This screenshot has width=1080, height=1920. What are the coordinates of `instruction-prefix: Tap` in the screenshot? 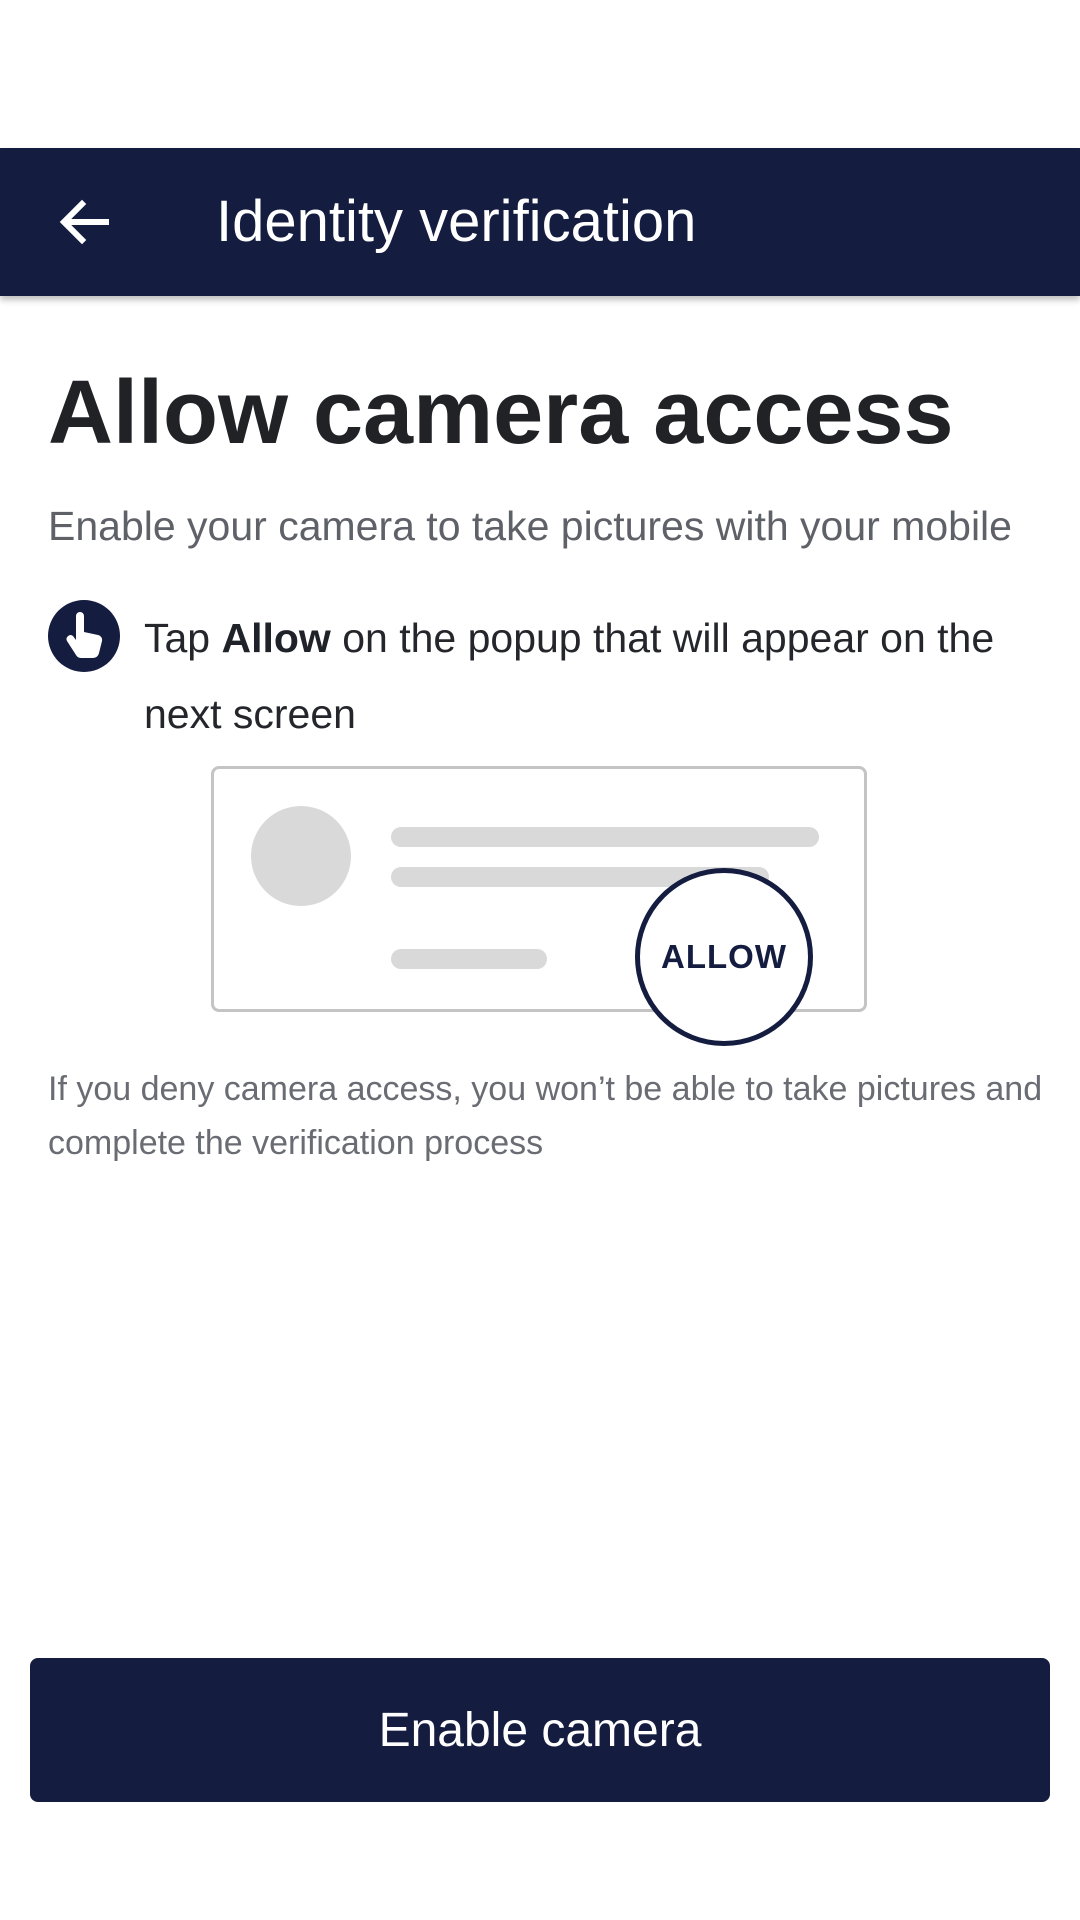 It's located at (183, 638).